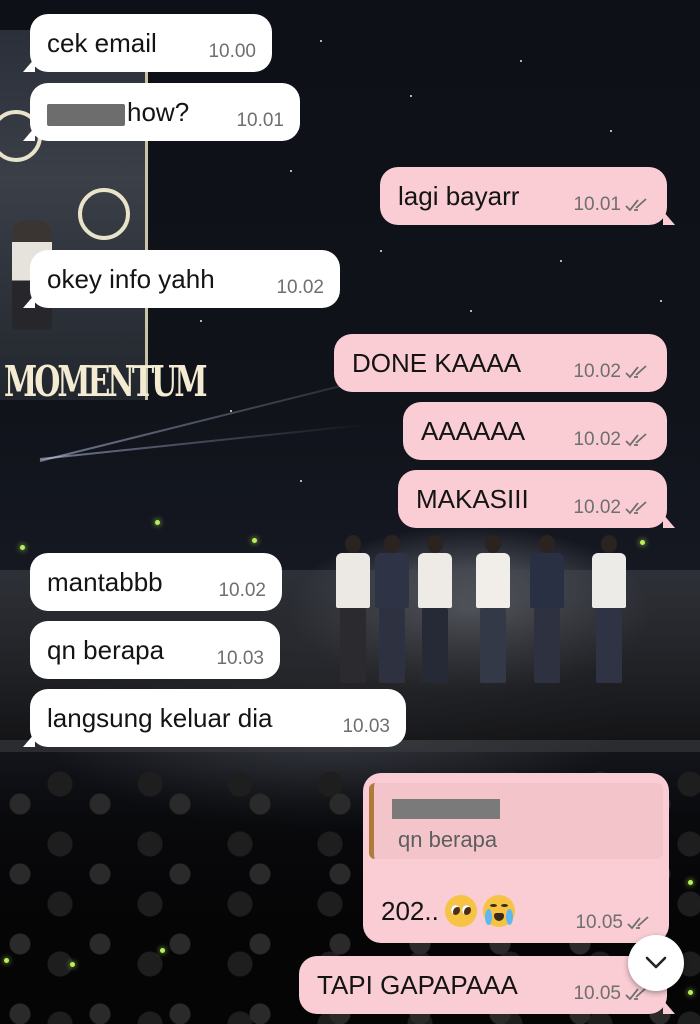  I want to click on message-text: qn berapa, so click(106, 649).